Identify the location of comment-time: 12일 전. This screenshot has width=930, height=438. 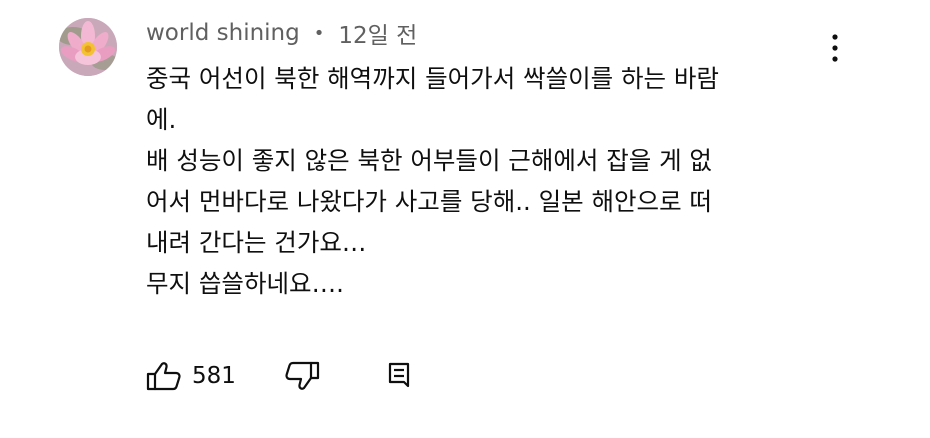
(377, 33).